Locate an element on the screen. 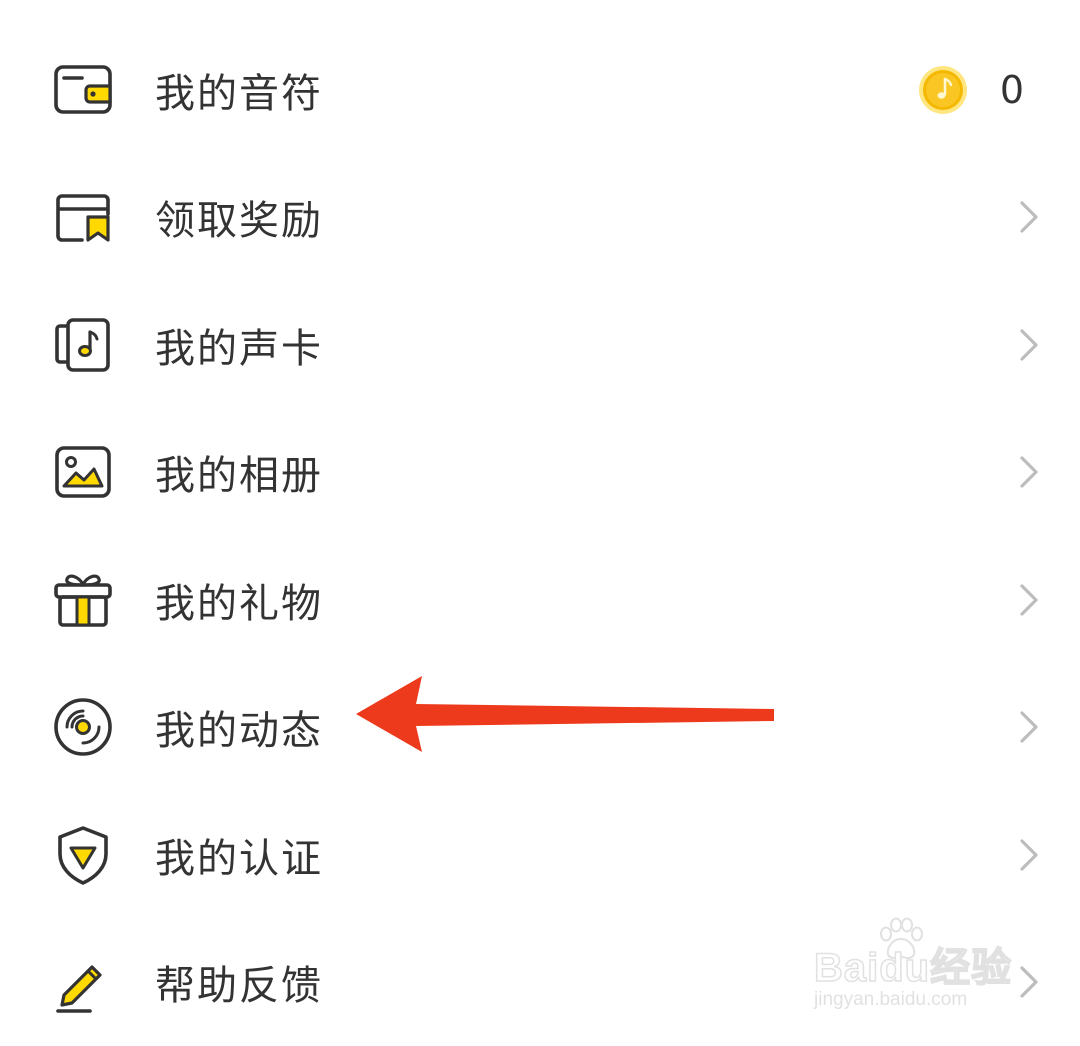 The height and width of the screenshot is (1046, 1080). menu-item-album: 我的相册 is located at coordinates (540, 473).